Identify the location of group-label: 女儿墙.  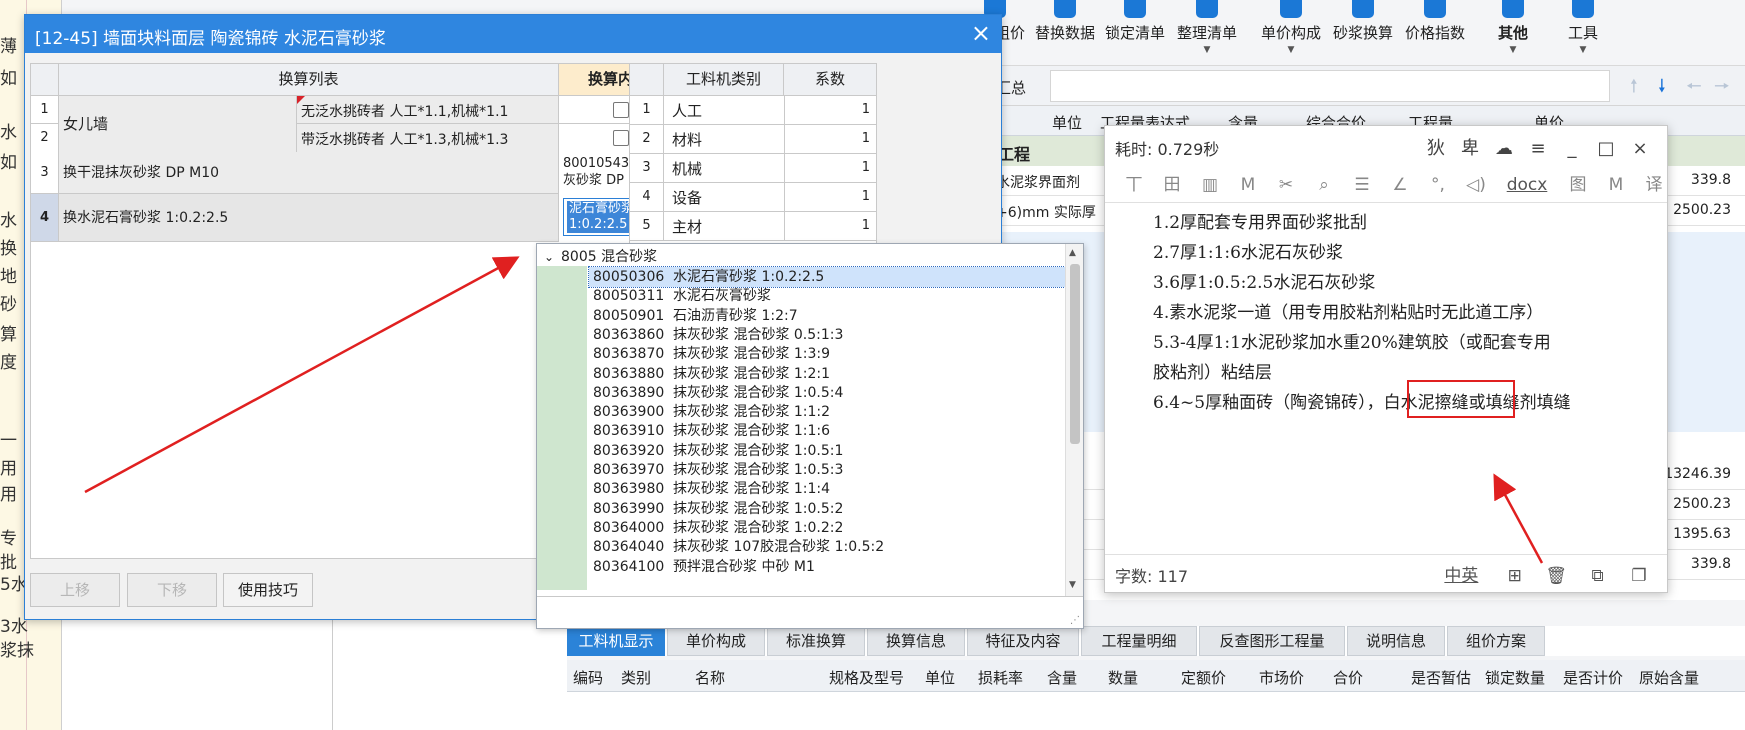
(178, 124).